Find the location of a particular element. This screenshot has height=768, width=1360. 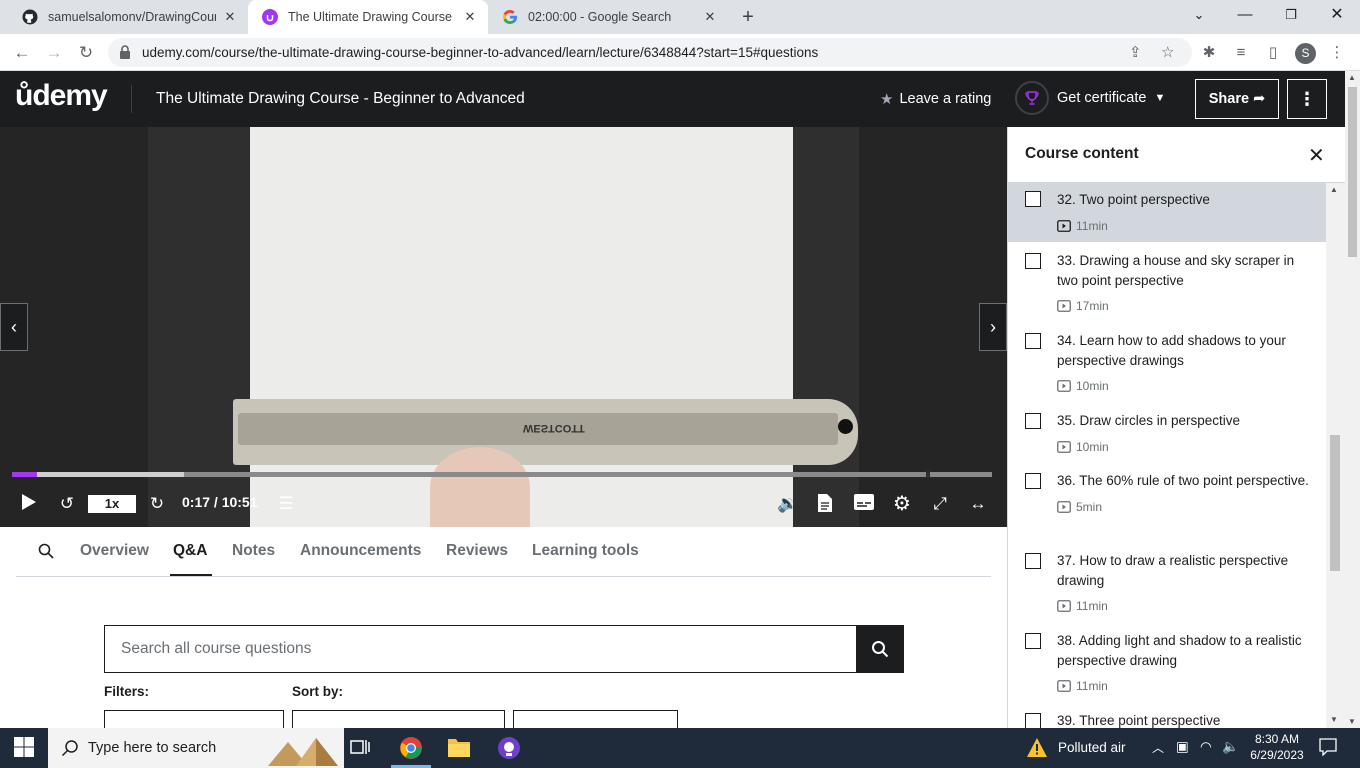

system-clock: 8:30 AM 6/29/2023 is located at coordinates (1277, 747).